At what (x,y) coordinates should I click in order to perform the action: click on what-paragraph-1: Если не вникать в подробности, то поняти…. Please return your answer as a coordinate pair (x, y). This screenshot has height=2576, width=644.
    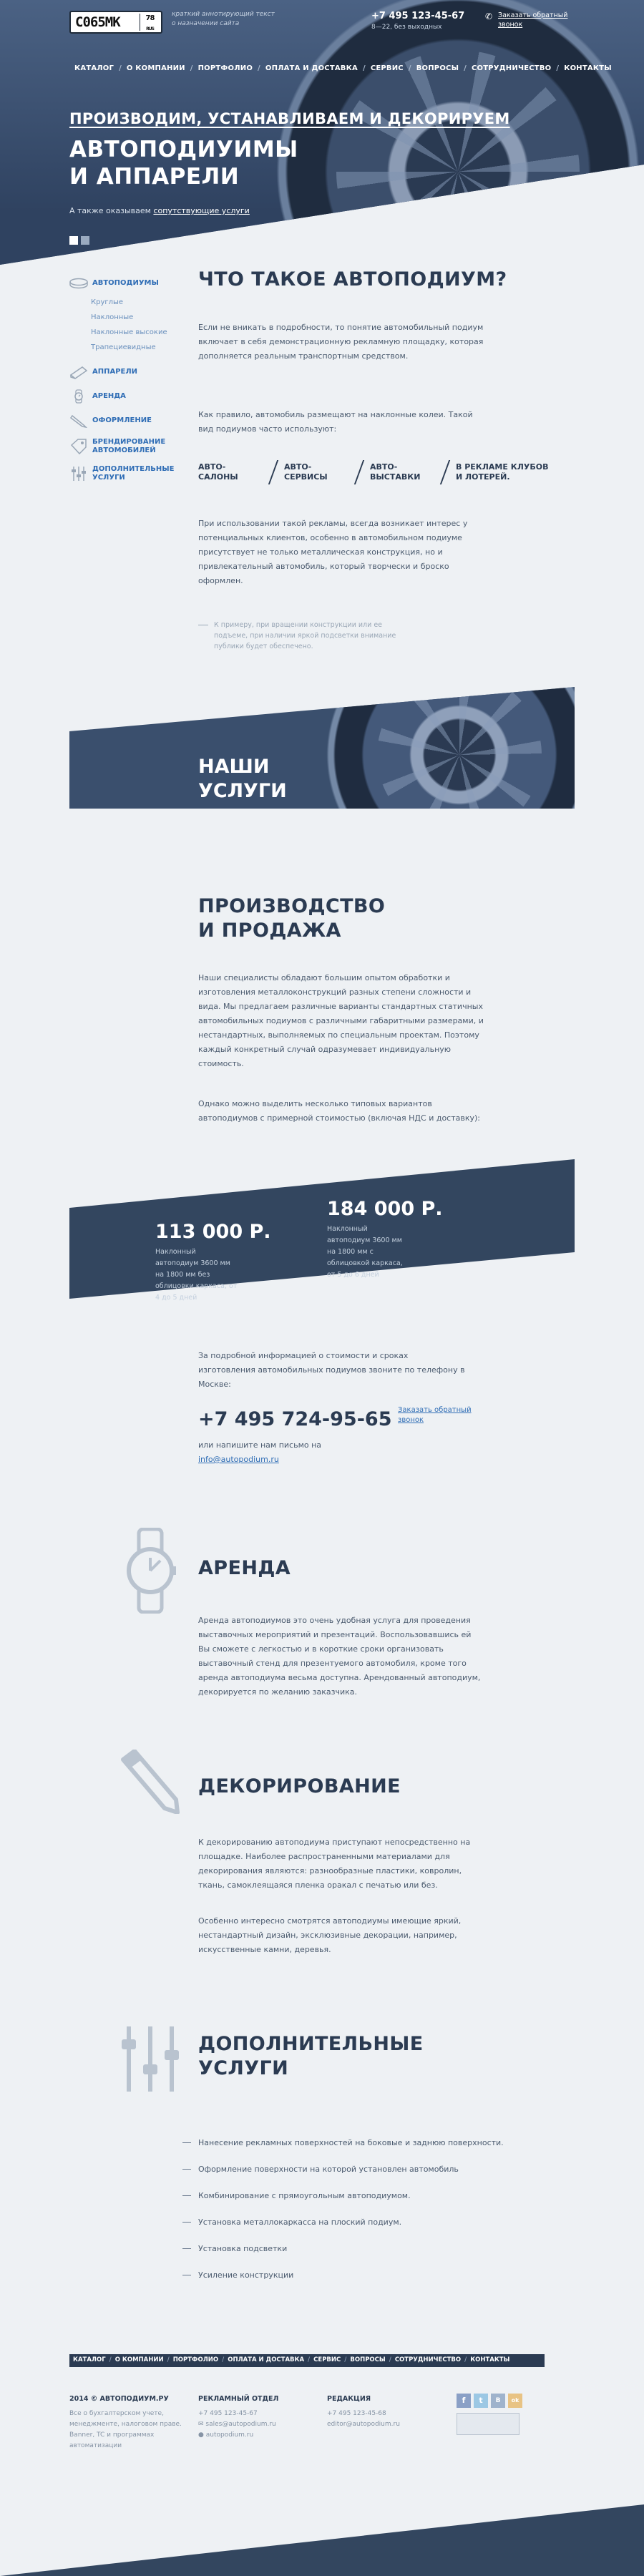
    Looking at the image, I should click on (341, 342).